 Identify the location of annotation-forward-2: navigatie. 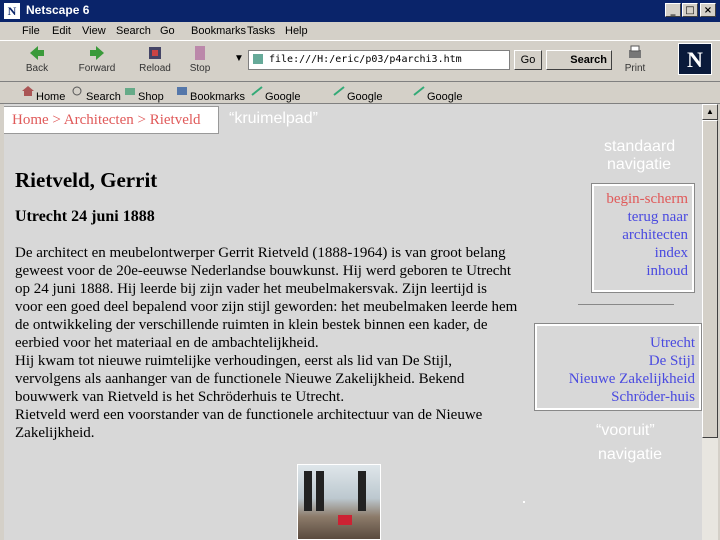
(630, 454).